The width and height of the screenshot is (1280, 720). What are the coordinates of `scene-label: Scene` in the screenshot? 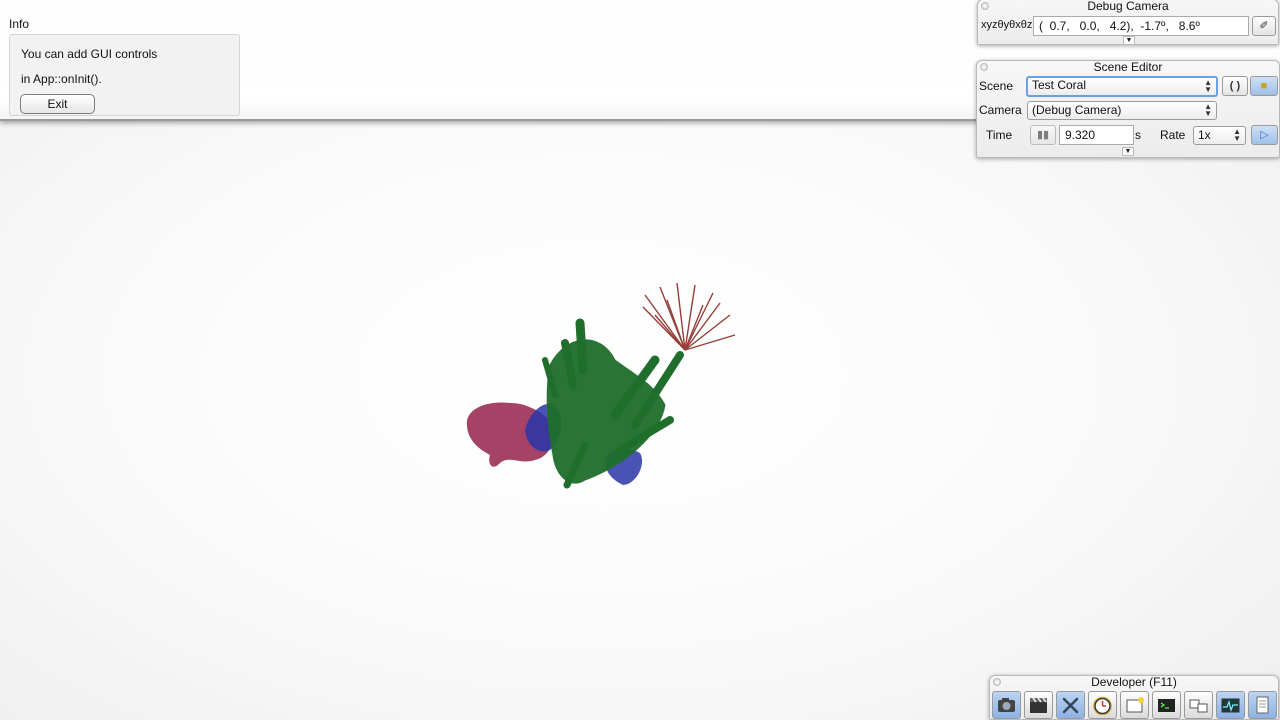 It's located at (996, 86).